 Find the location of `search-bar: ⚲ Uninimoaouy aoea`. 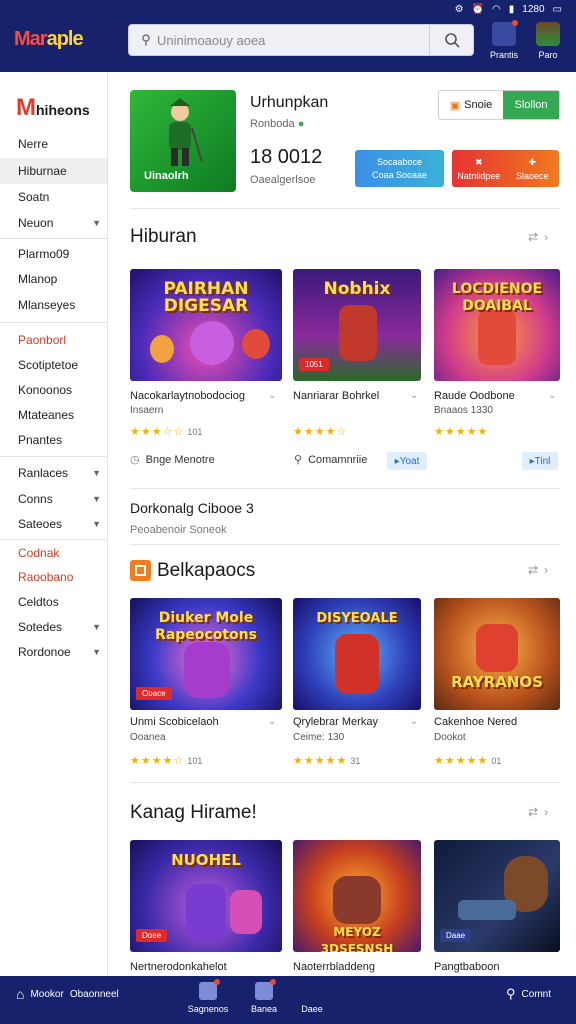

search-bar: ⚲ Uninimoaouy aoea is located at coordinates (301, 40).